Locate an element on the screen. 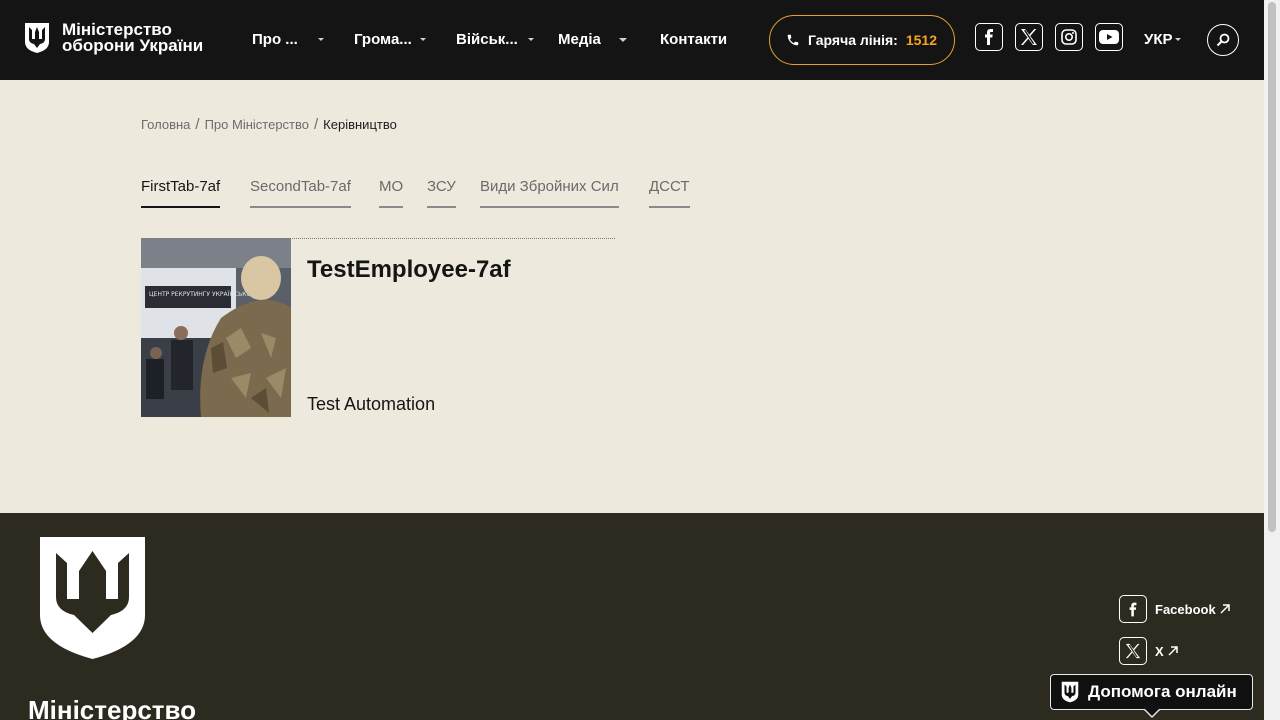  nav-label: Медіа is located at coordinates (579, 39).